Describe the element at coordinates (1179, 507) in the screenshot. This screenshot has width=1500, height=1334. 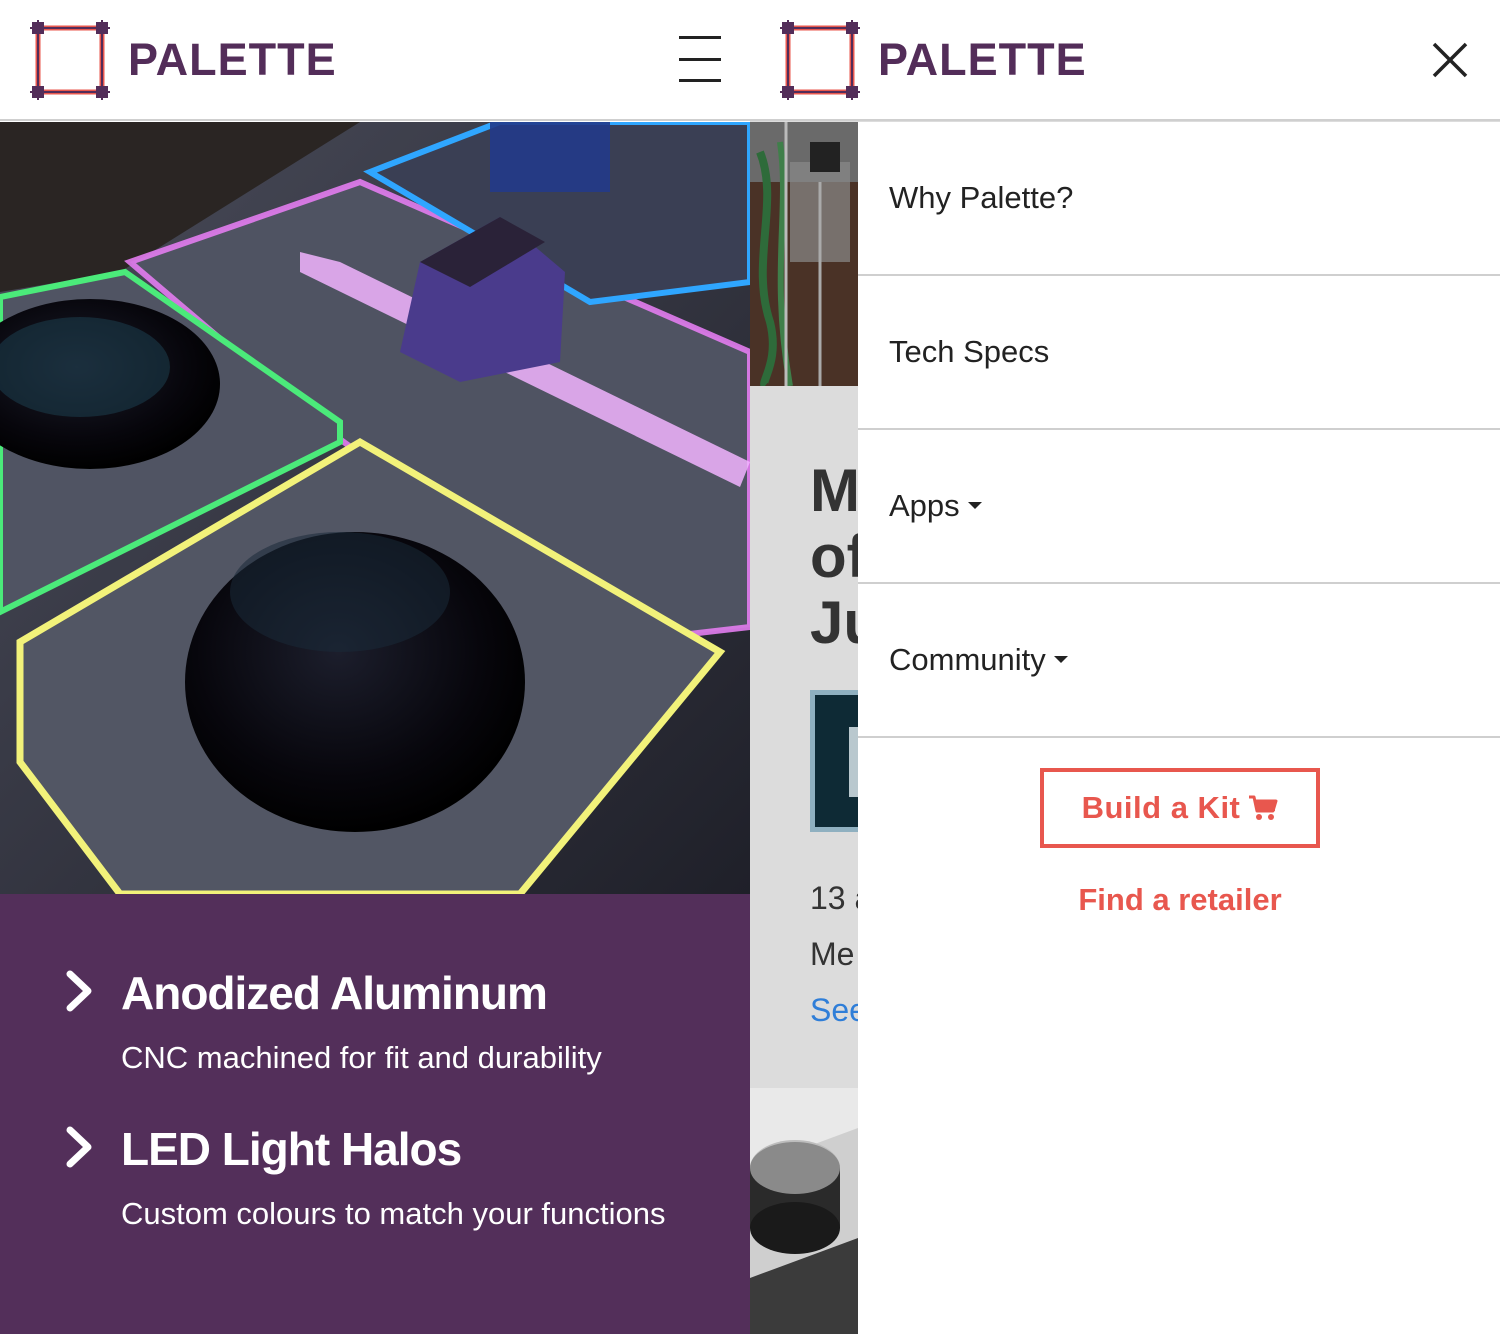
I see `nav-item-apps: Apps` at that location.